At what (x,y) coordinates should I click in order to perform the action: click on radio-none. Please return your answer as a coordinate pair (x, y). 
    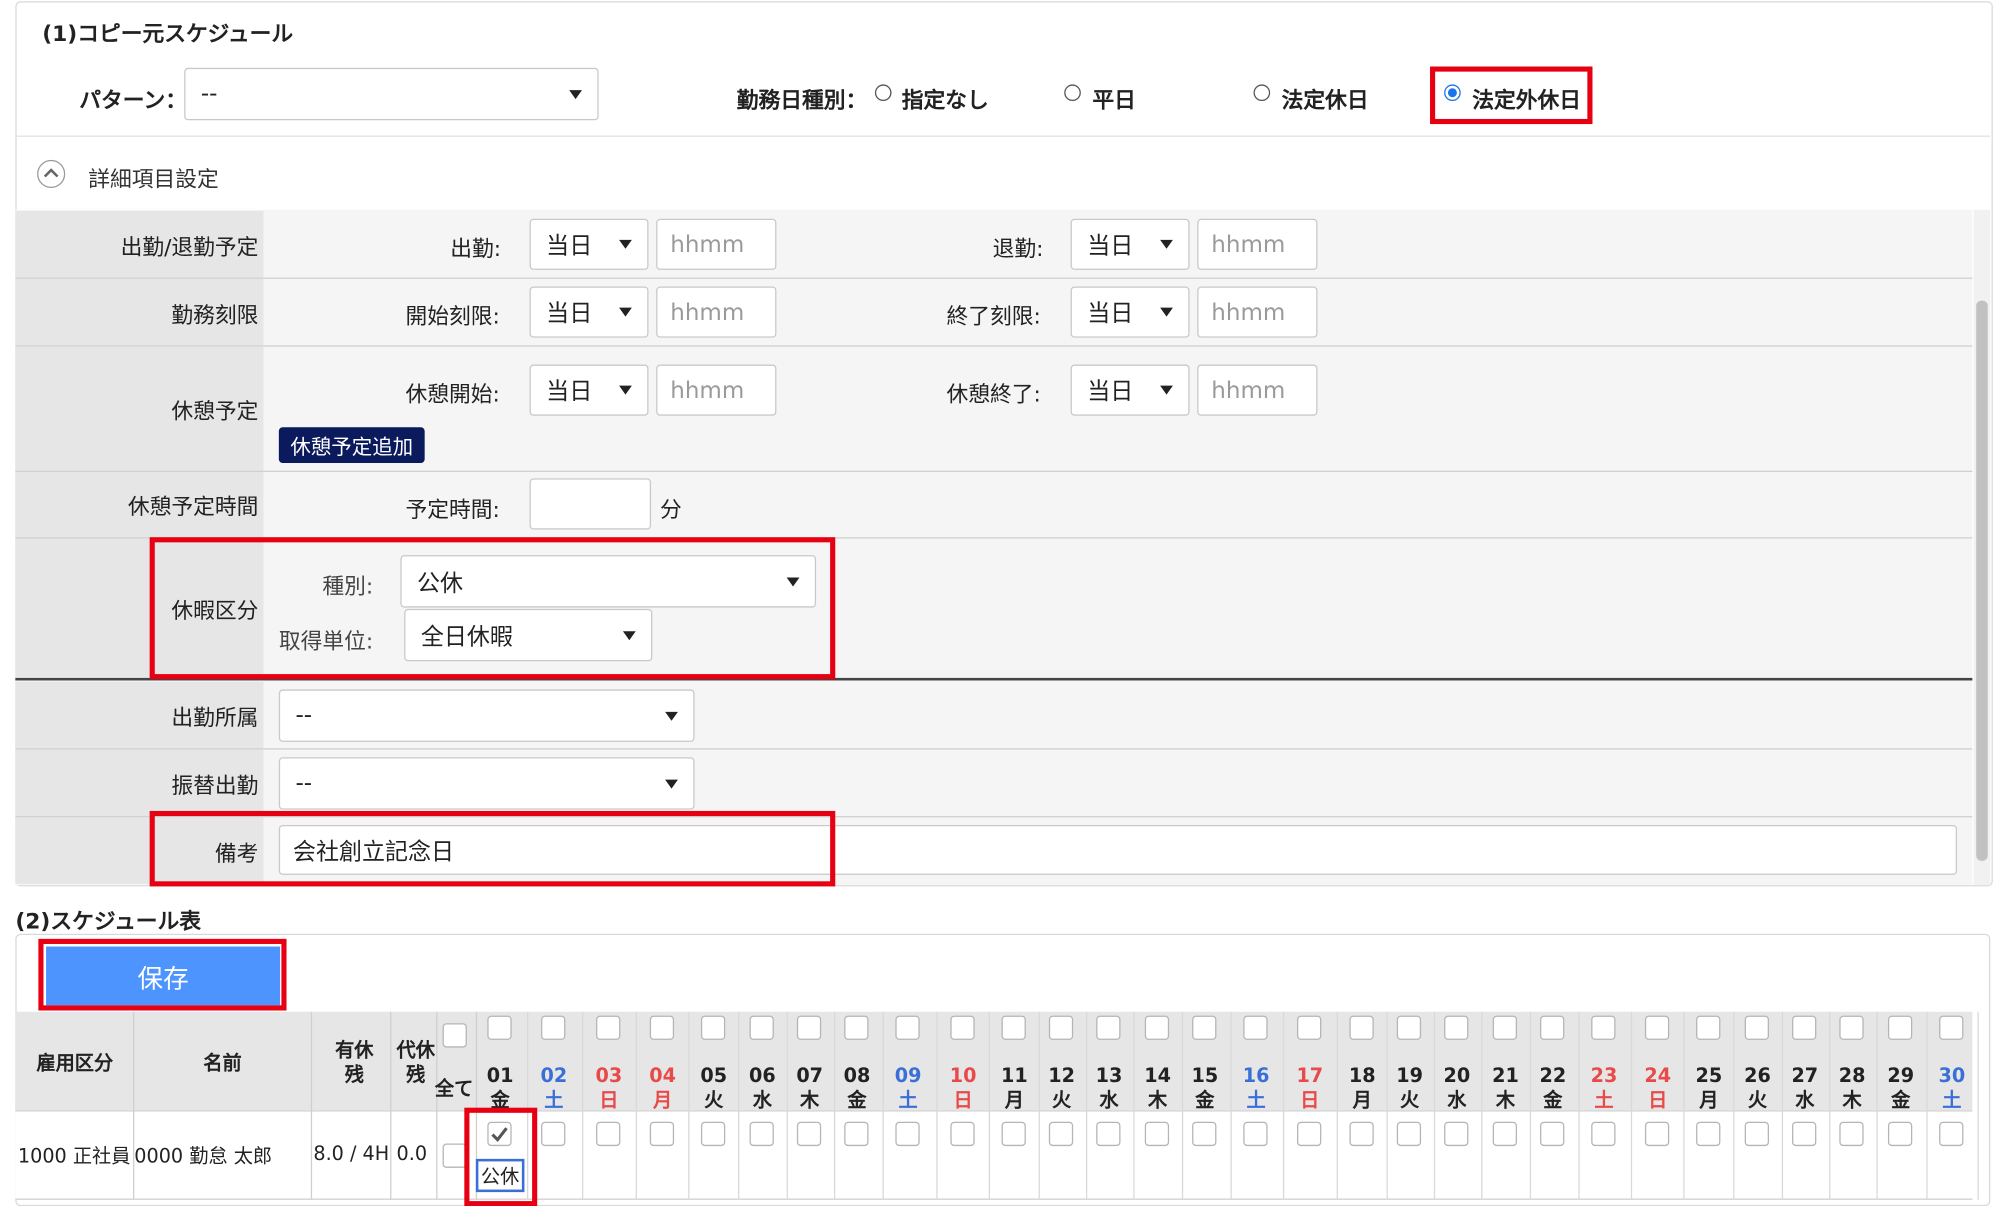
    Looking at the image, I should click on (883, 93).